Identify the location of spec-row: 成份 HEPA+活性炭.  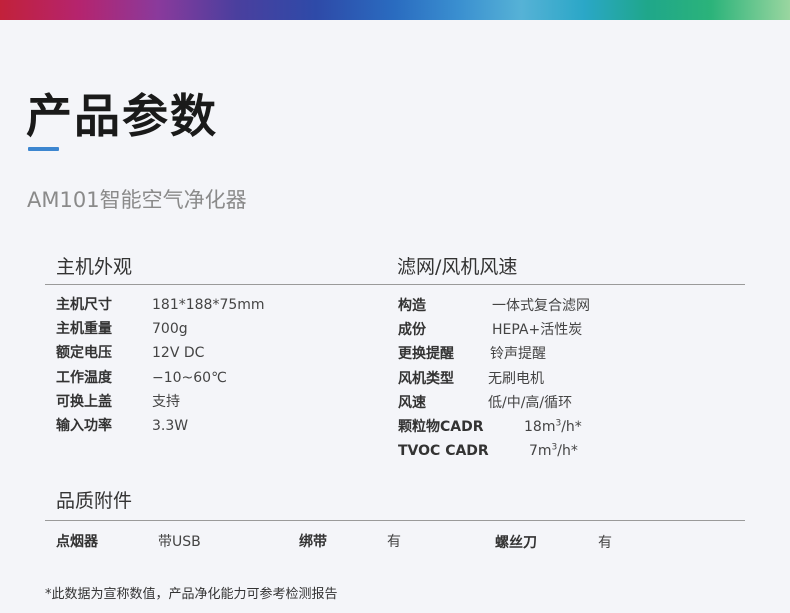
(568, 330).